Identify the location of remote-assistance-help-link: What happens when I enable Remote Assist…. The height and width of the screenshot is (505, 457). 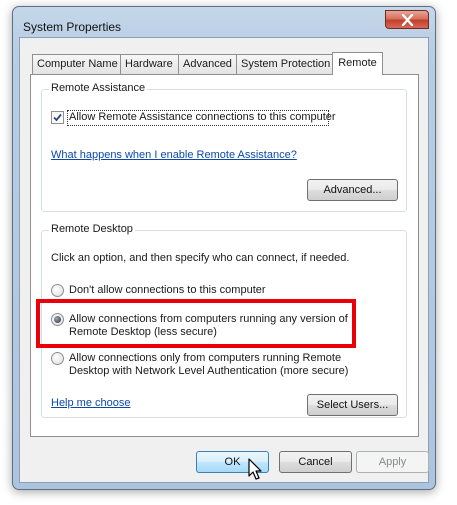
(174, 155).